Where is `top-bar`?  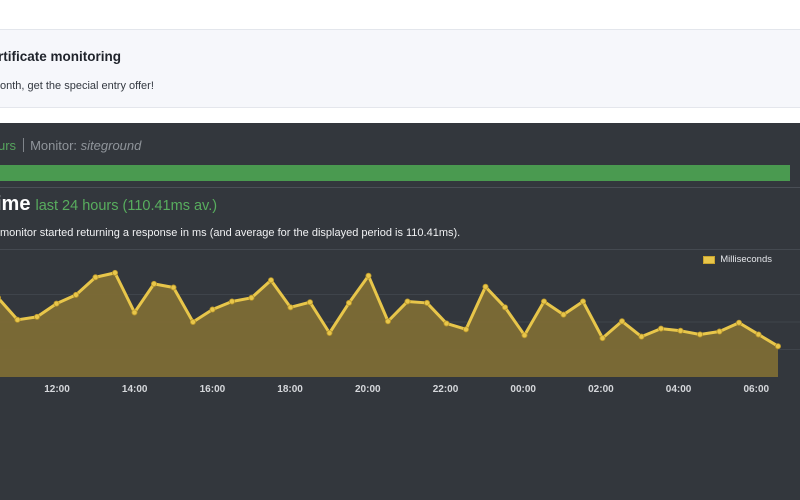
top-bar is located at coordinates (400, 15).